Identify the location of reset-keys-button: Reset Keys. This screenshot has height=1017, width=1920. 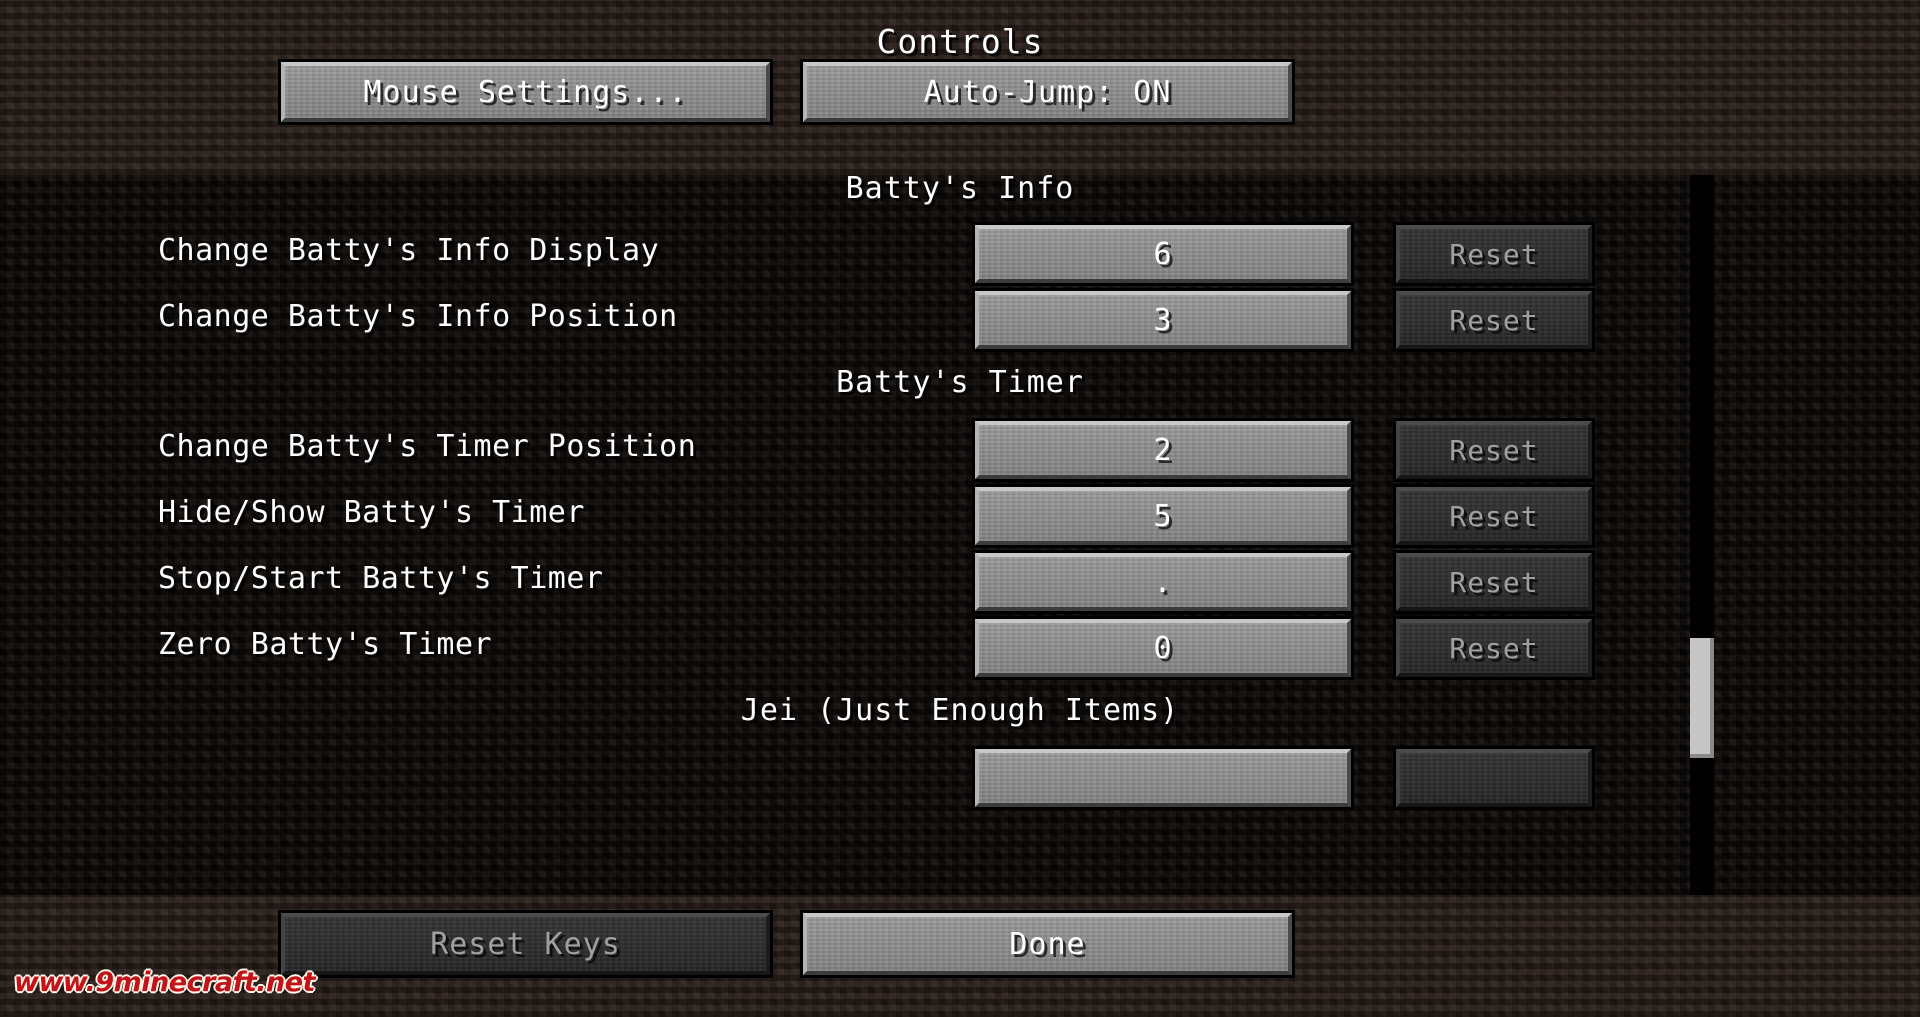
(525, 944).